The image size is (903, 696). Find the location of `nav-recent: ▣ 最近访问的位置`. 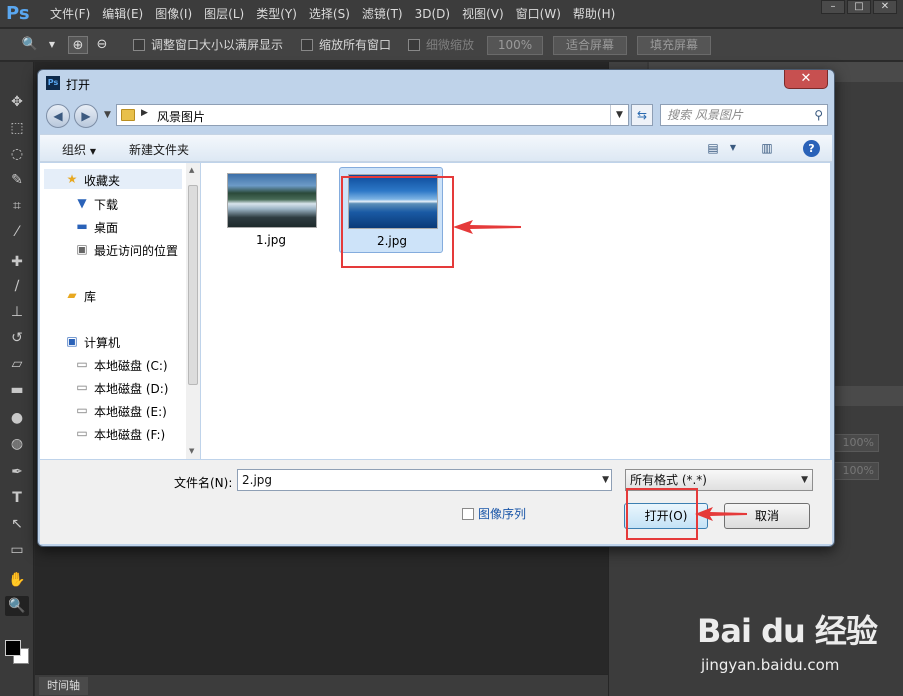

nav-recent: ▣ 最近访问的位置 is located at coordinates (114, 249).